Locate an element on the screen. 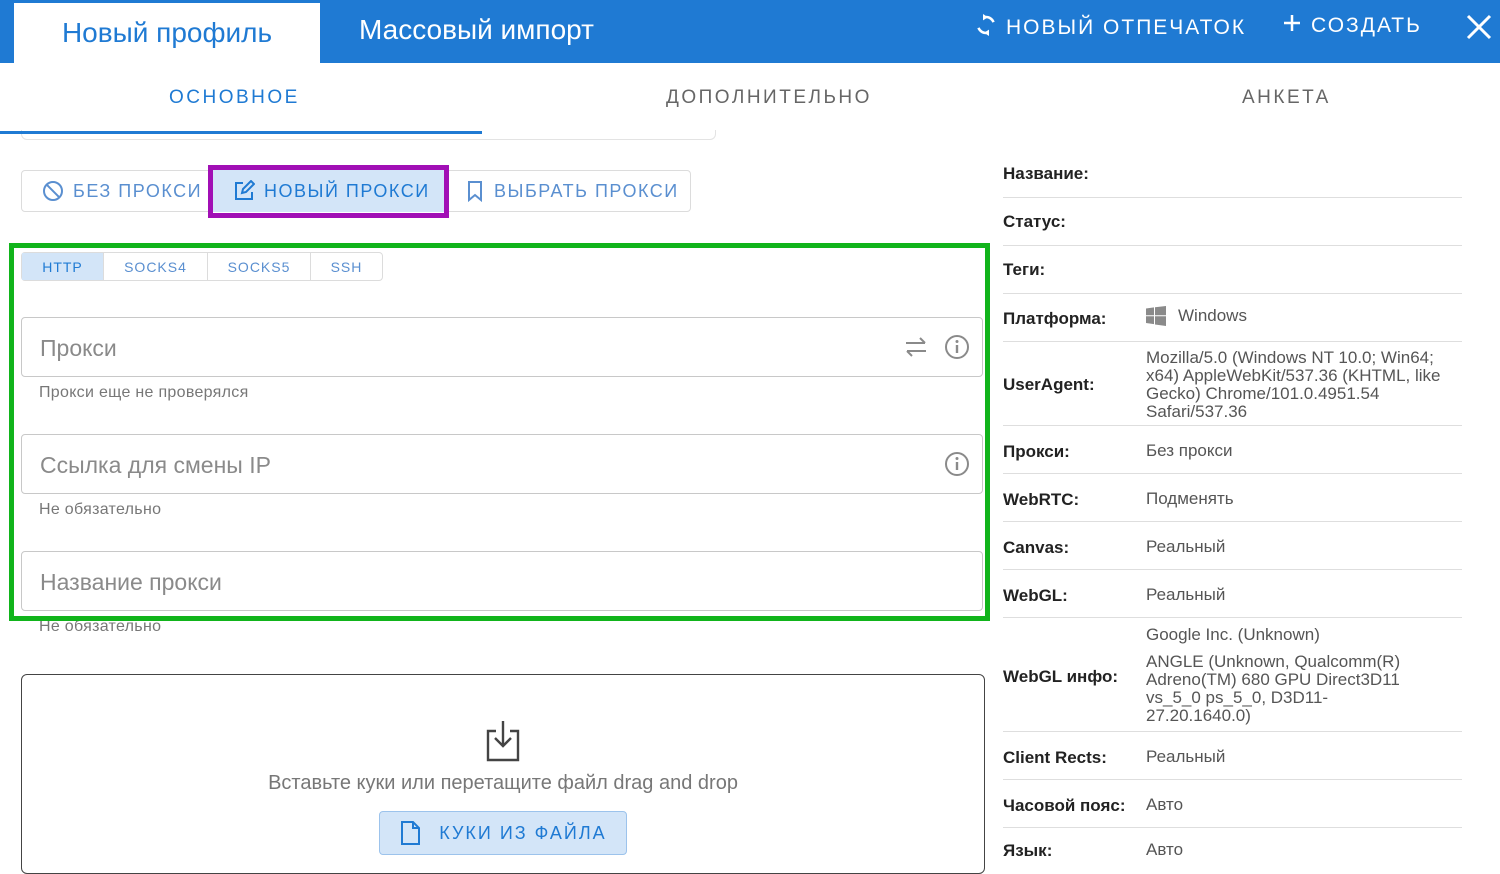 The height and width of the screenshot is (874, 1500). summary-row-platform: Платформа: Windows is located at coordinates (1232, 318).